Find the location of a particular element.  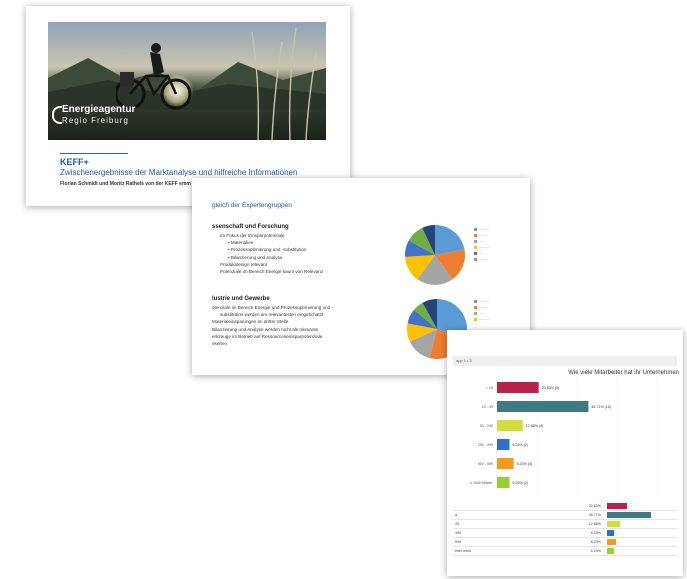

slide-title-text: KEFF+ is located at coordinates (74, 162).